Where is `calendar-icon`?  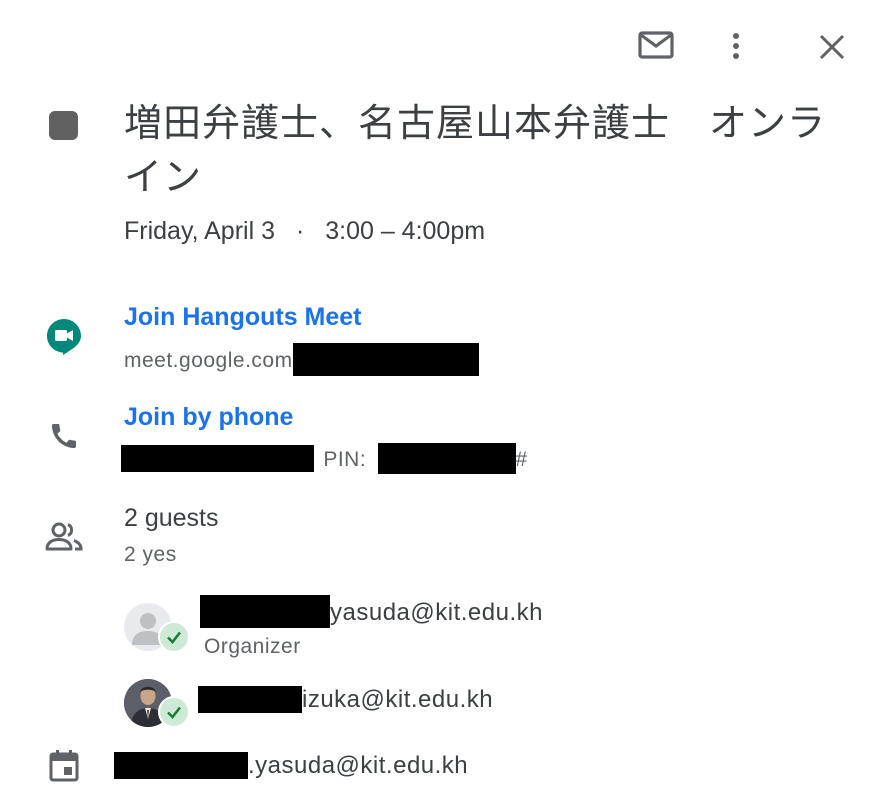 calendar-icon is located at coordinates (64, 766).